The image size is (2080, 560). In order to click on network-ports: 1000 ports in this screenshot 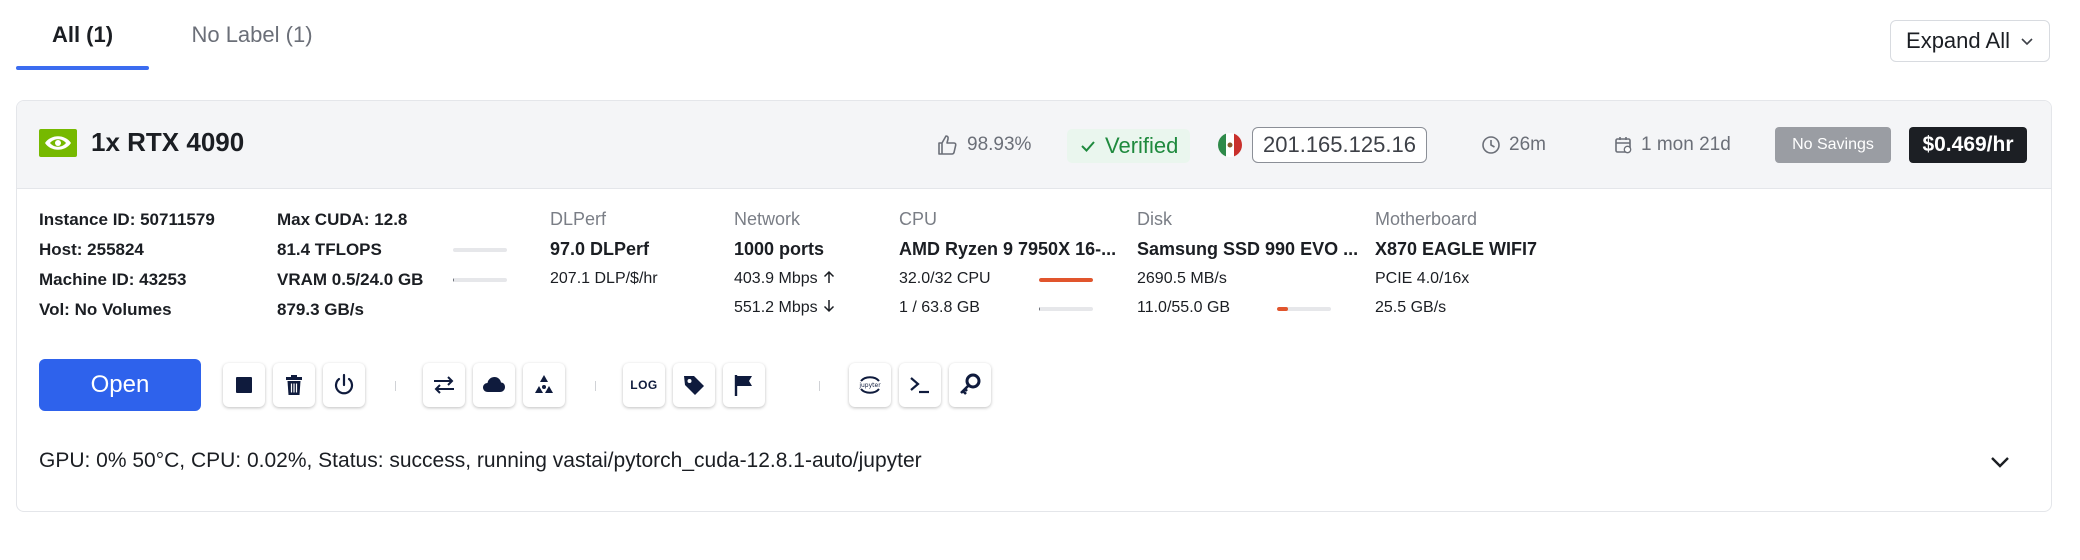, I will do `click(779, 249)`.